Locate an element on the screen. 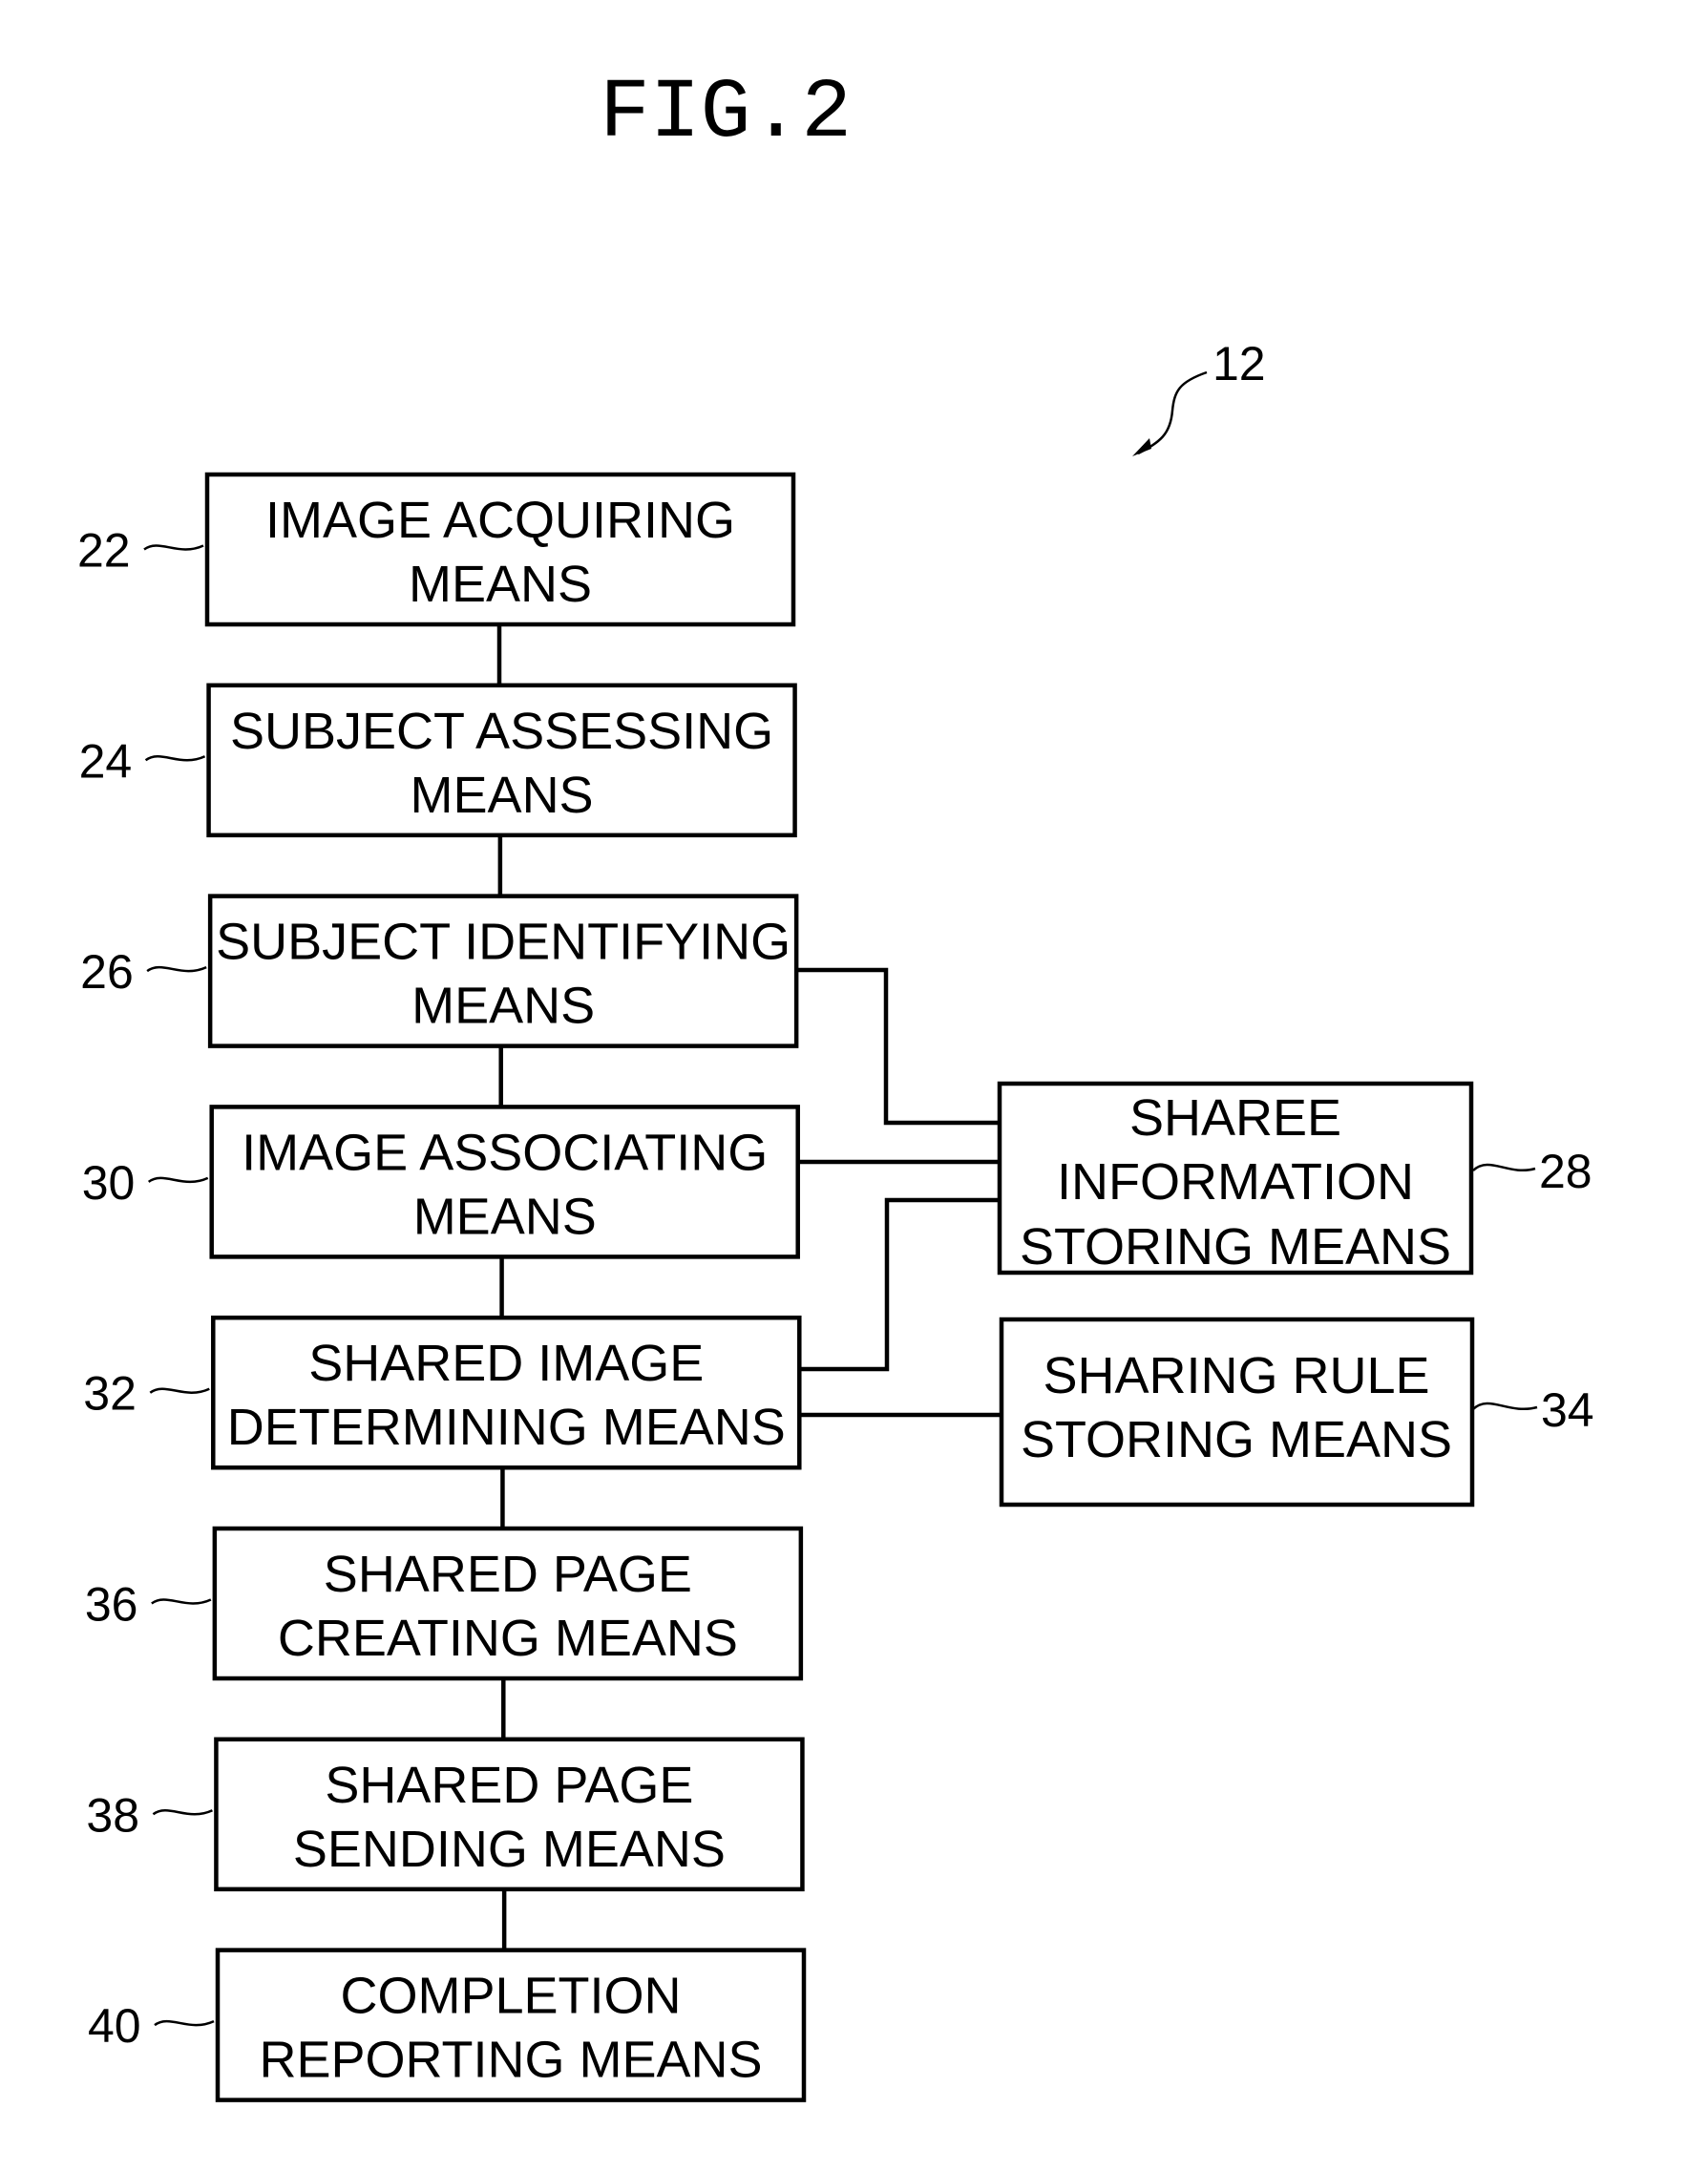 Image resolution: width=1708 pixels, height=2172 pixels. block-38-leader is located at coordinates (183, 1812).